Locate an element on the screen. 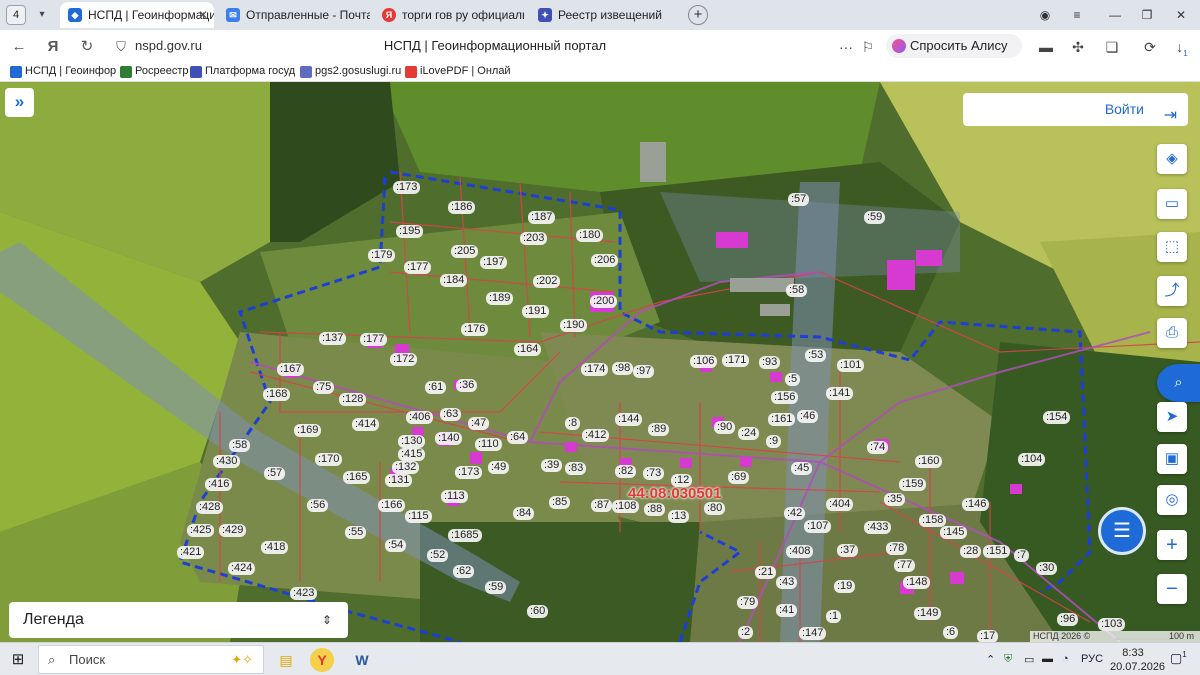 The width and height of the screenshot is (1200, 675). login-button: Войти ⇥ is located at coordinates (1075, 109).